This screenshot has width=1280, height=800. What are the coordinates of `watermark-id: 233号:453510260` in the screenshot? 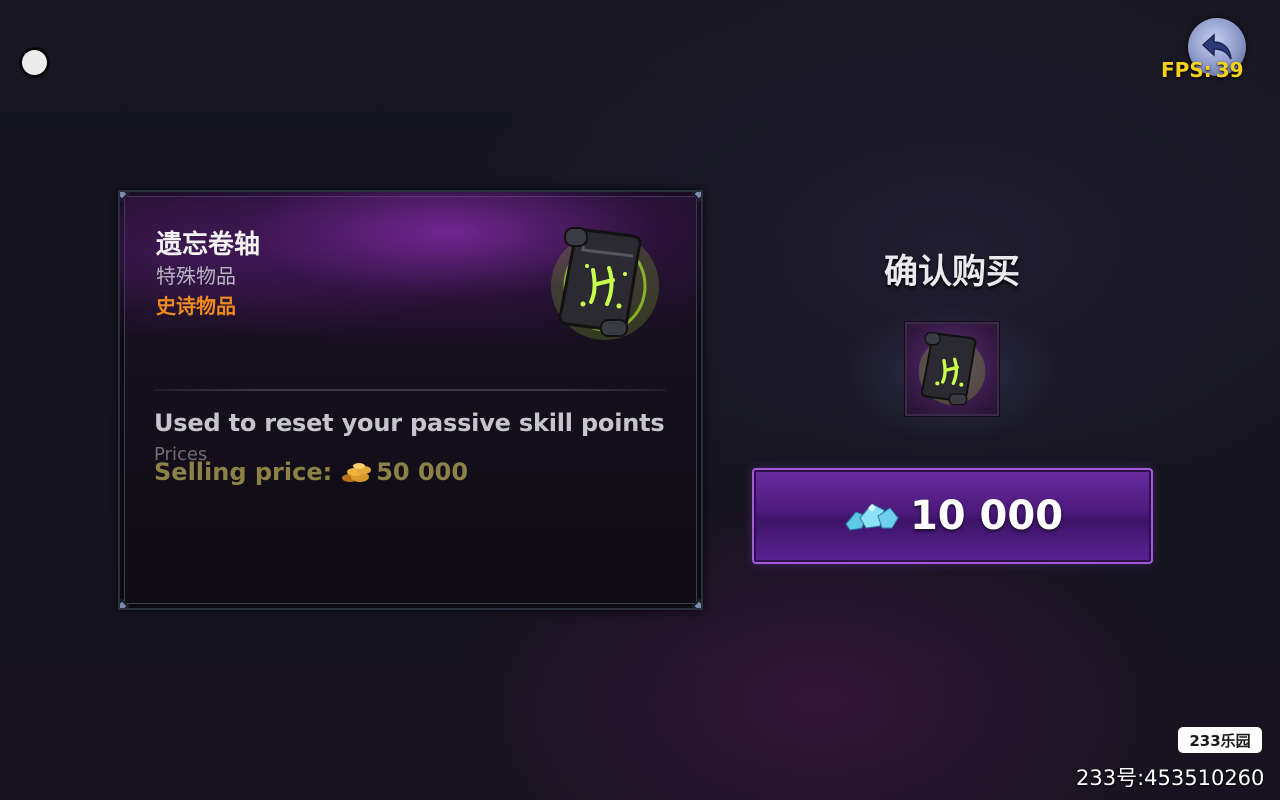 It's located at (1170, 778).